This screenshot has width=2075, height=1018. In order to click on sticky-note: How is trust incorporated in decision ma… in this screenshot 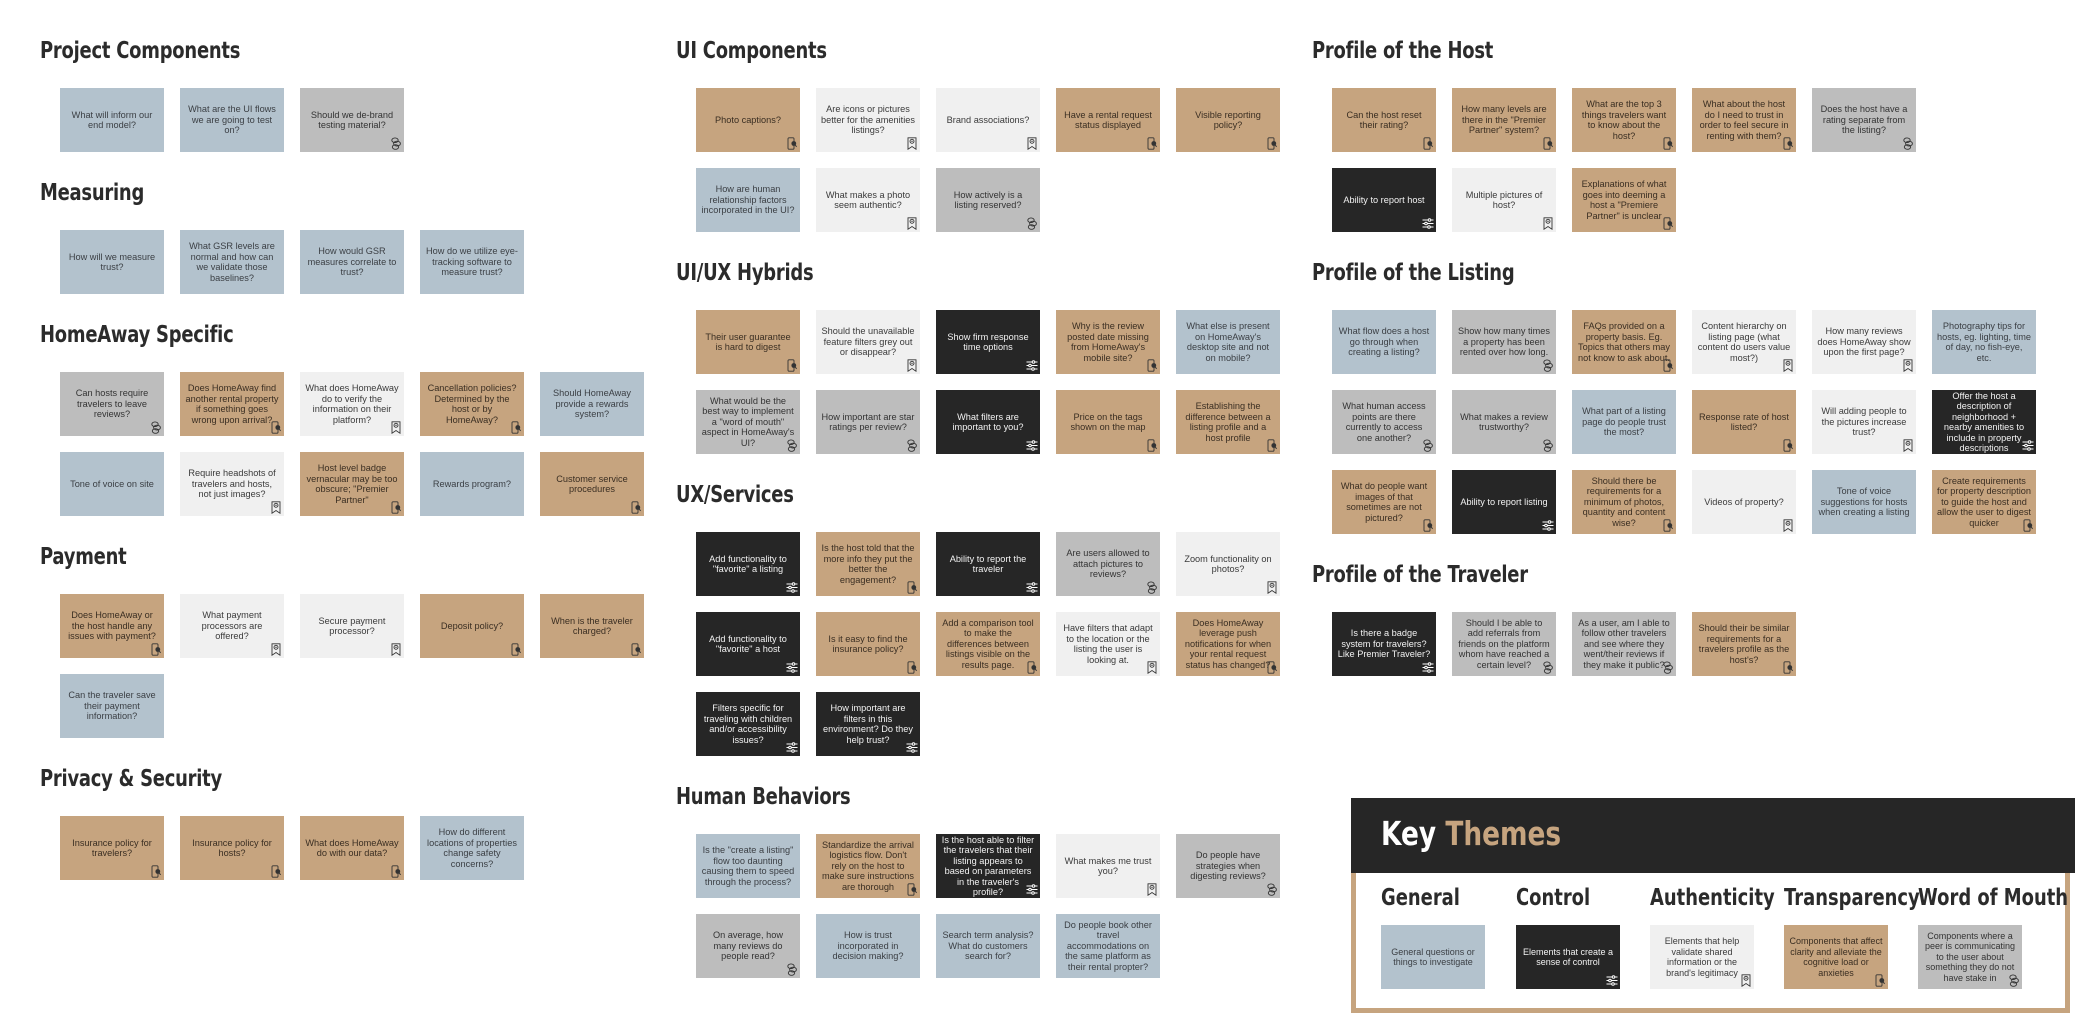, I will do `click(868, 946)`.